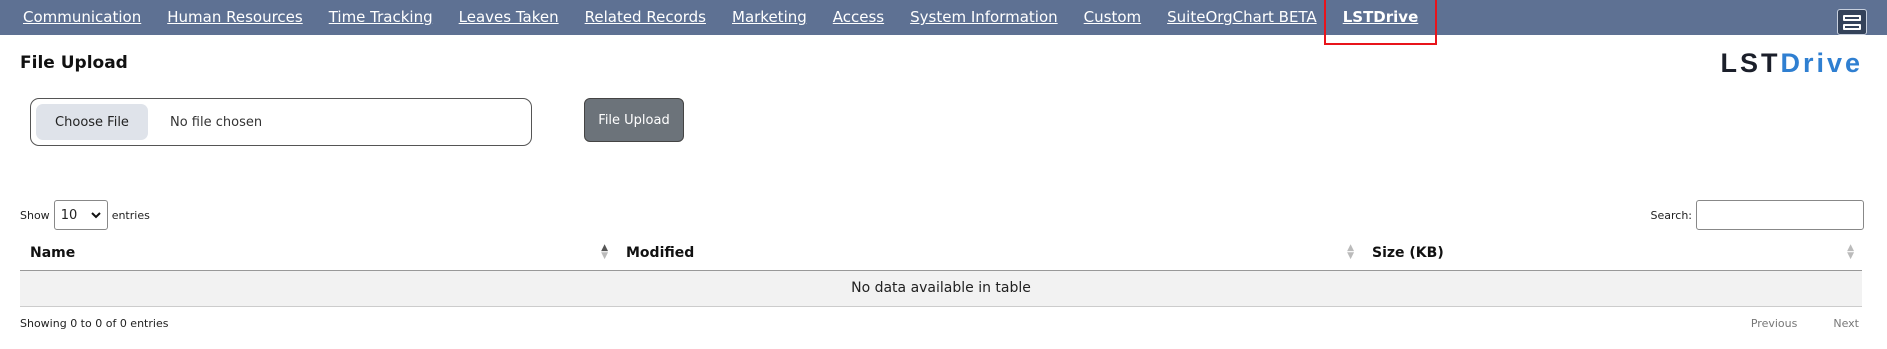 This screenshot has height=349, width=1887. Describe the element at coordinates (130, 215) in the screenshot. I see `entries-label: entries` at that location.